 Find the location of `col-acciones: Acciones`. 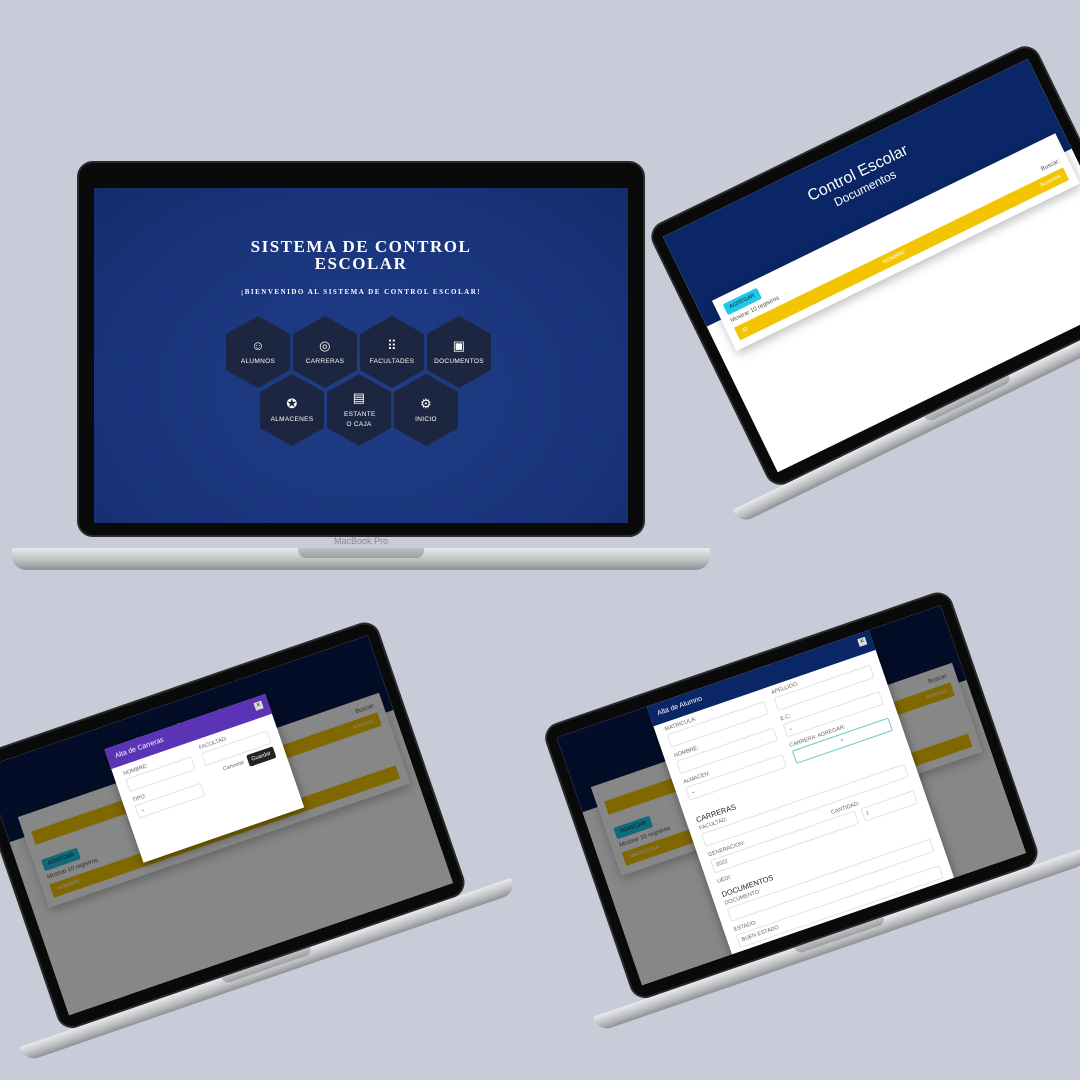

col-acciones: Acciones is located at coordinates (1050, 181).